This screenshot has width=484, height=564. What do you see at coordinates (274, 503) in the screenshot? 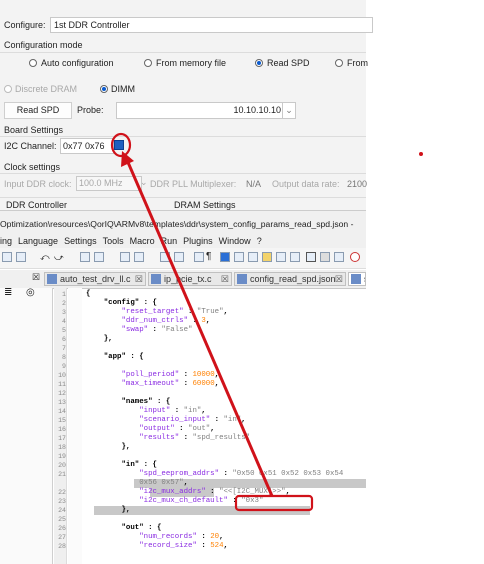
I see `annotation-box` at bounding box center [274, 503].